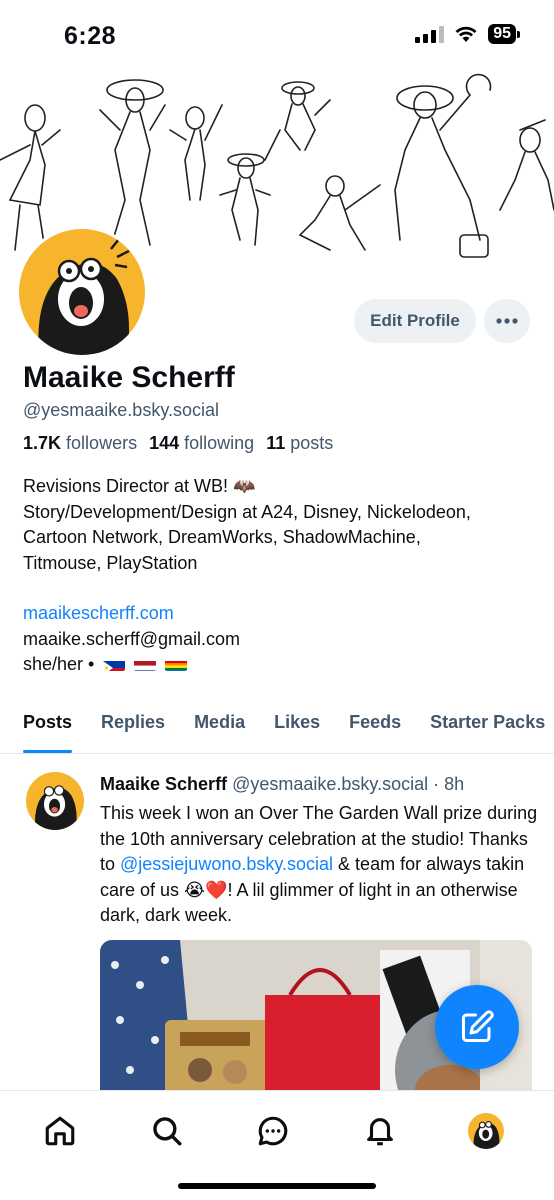 Image resolution: width=554 pixels, height=1200 pixels. I want to click on status-icons: 95, so click(467, 34).